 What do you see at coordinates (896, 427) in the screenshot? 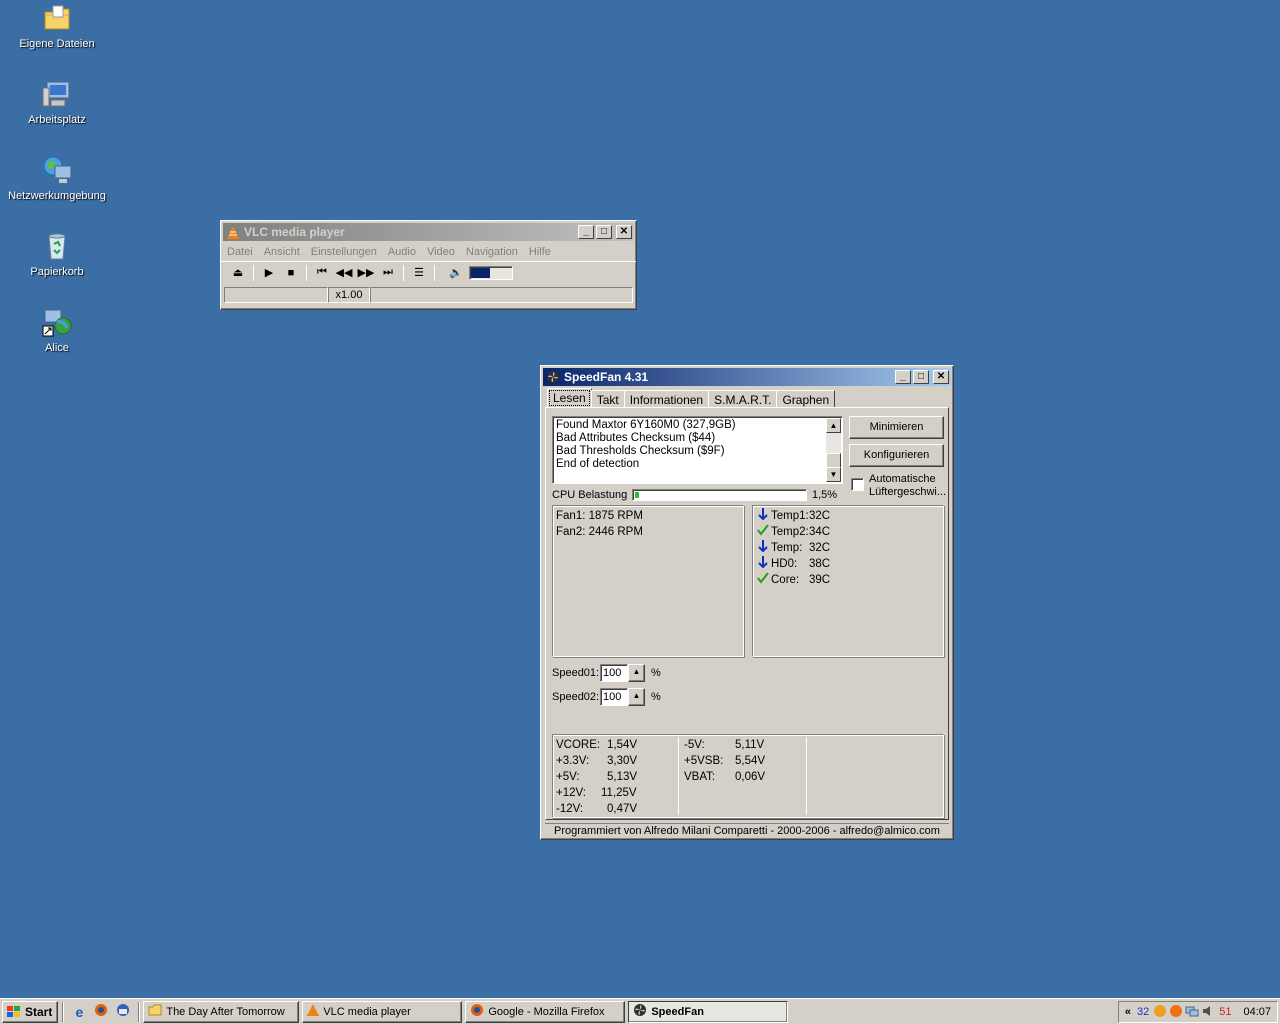
I see `minimize-app-button: Minimieren` at bounding box center [896, 427].